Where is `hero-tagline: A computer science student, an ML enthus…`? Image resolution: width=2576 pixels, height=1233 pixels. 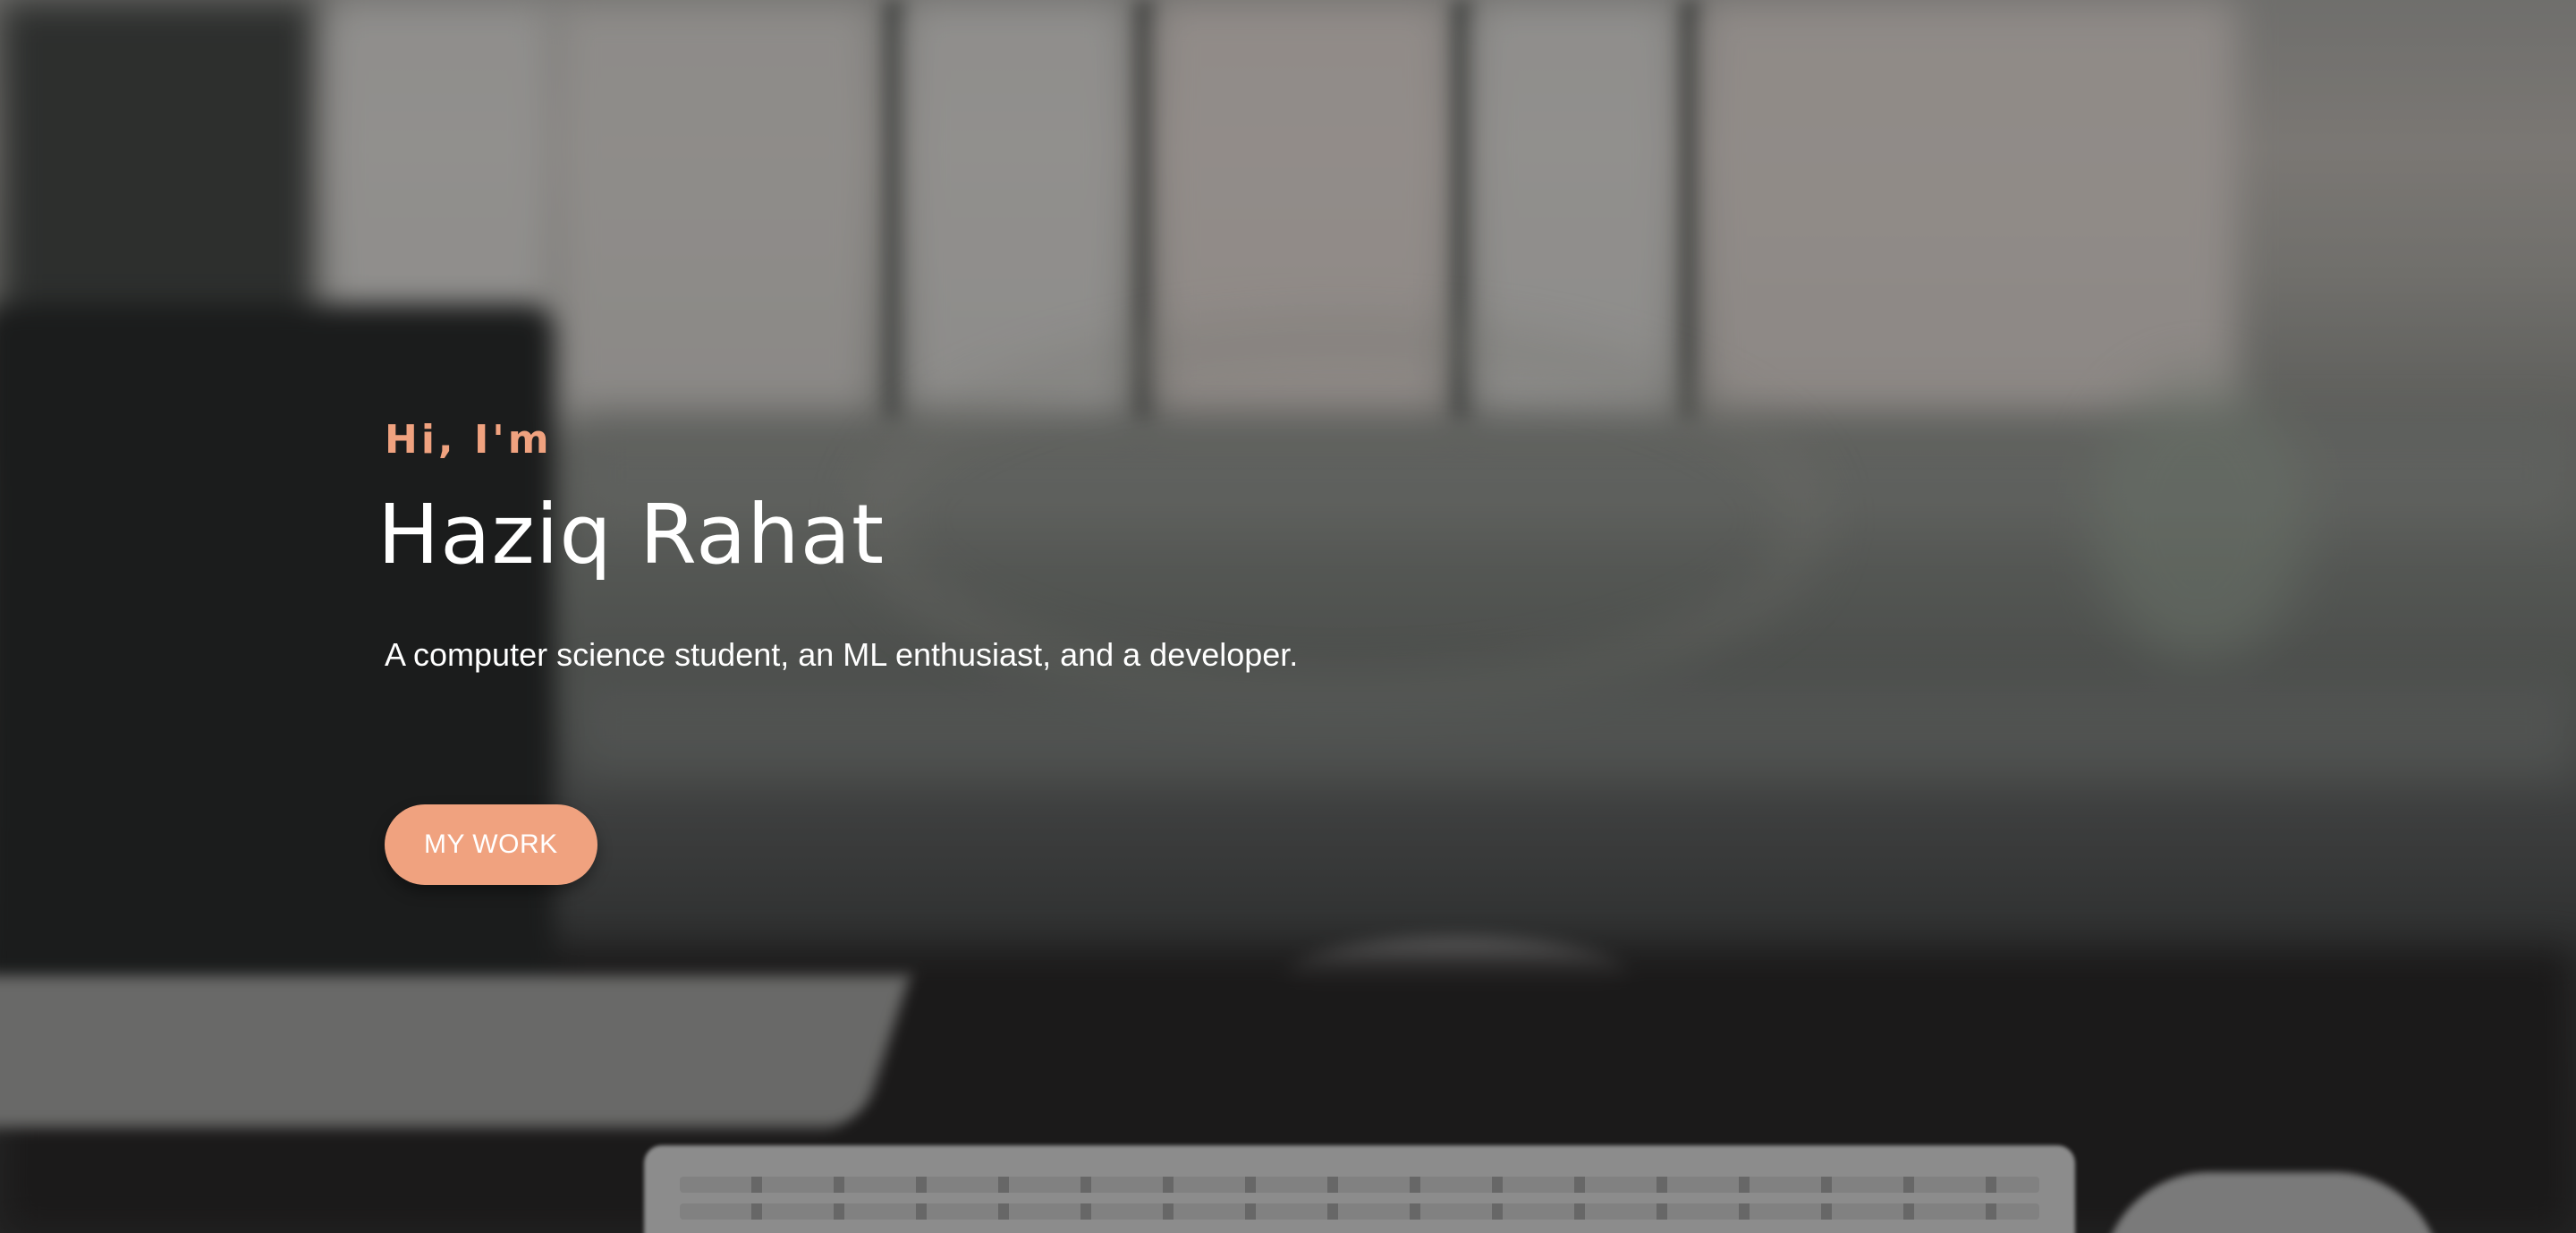
hero-tagline: A computer science student, an ML enthus… is located at coordinates (842, 654).